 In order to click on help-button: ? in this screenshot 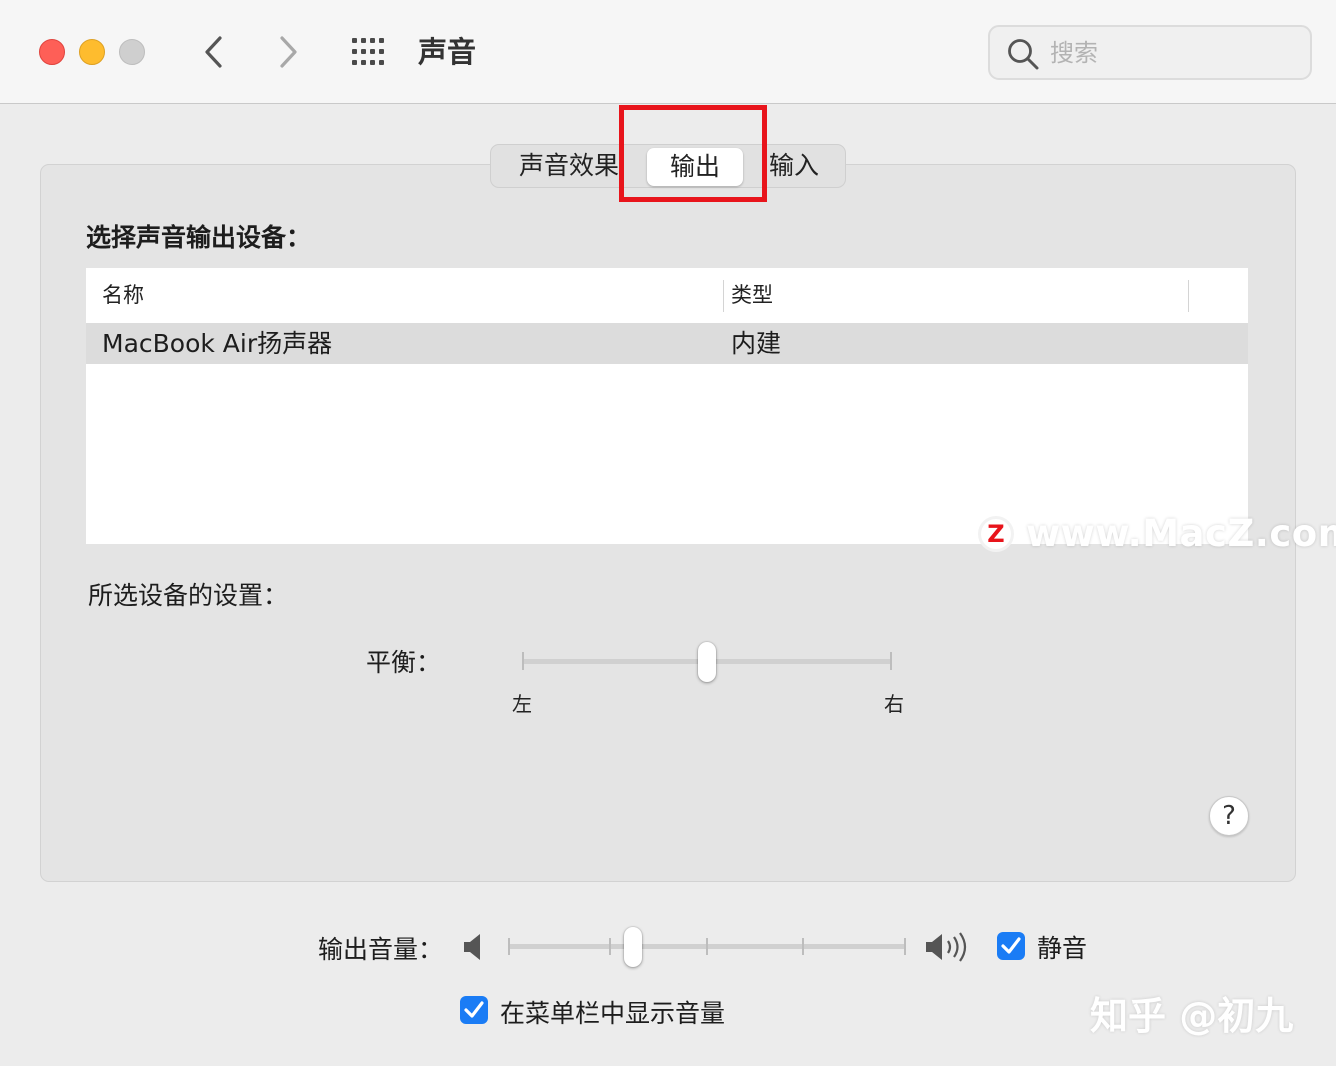, I will do `click(1229, 816)`.